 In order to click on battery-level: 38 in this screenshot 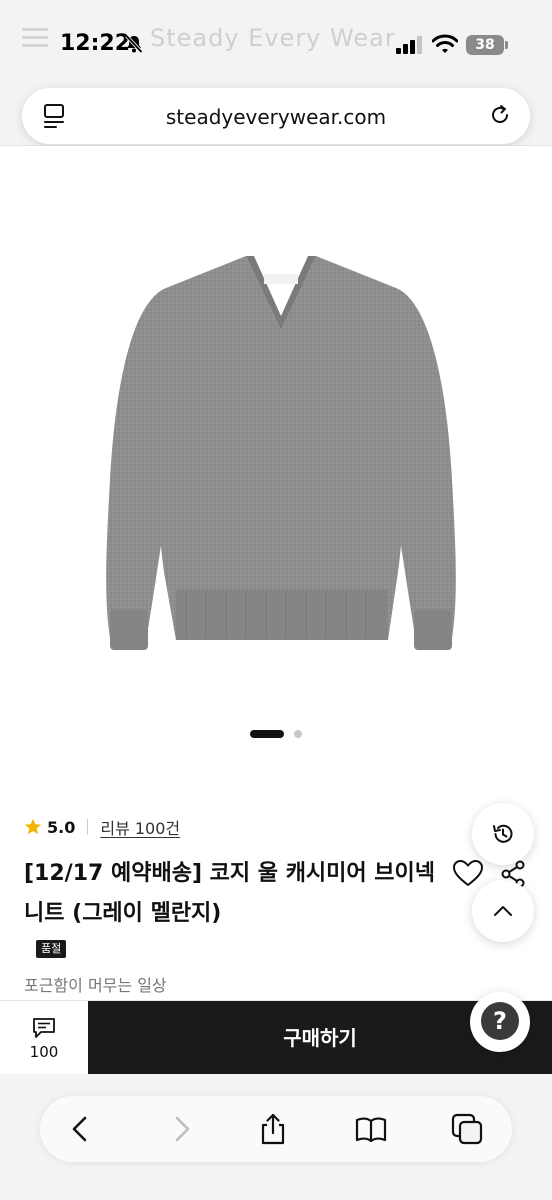, I will do `click(485, 45)`.